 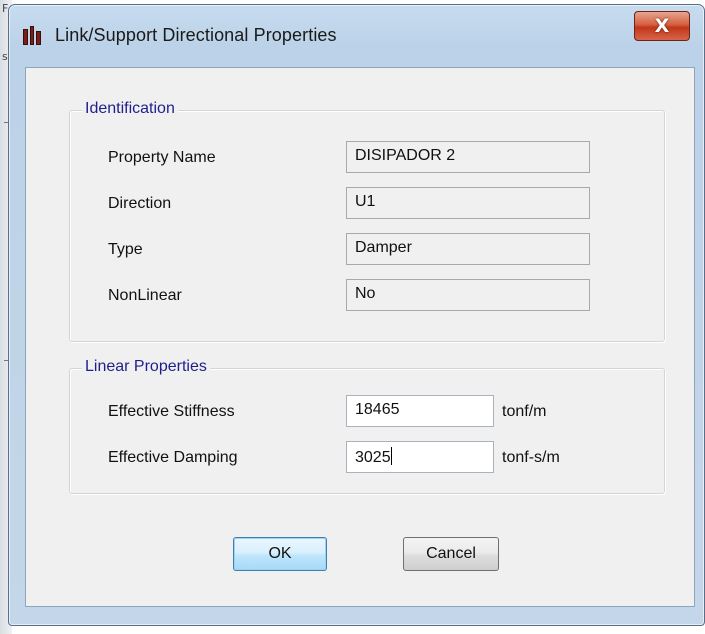 What do you see at coordinates (524, 411) in the screenshot?
I see `effective-stiffness-unit: tonf/m` at bounding box center [524, 411].